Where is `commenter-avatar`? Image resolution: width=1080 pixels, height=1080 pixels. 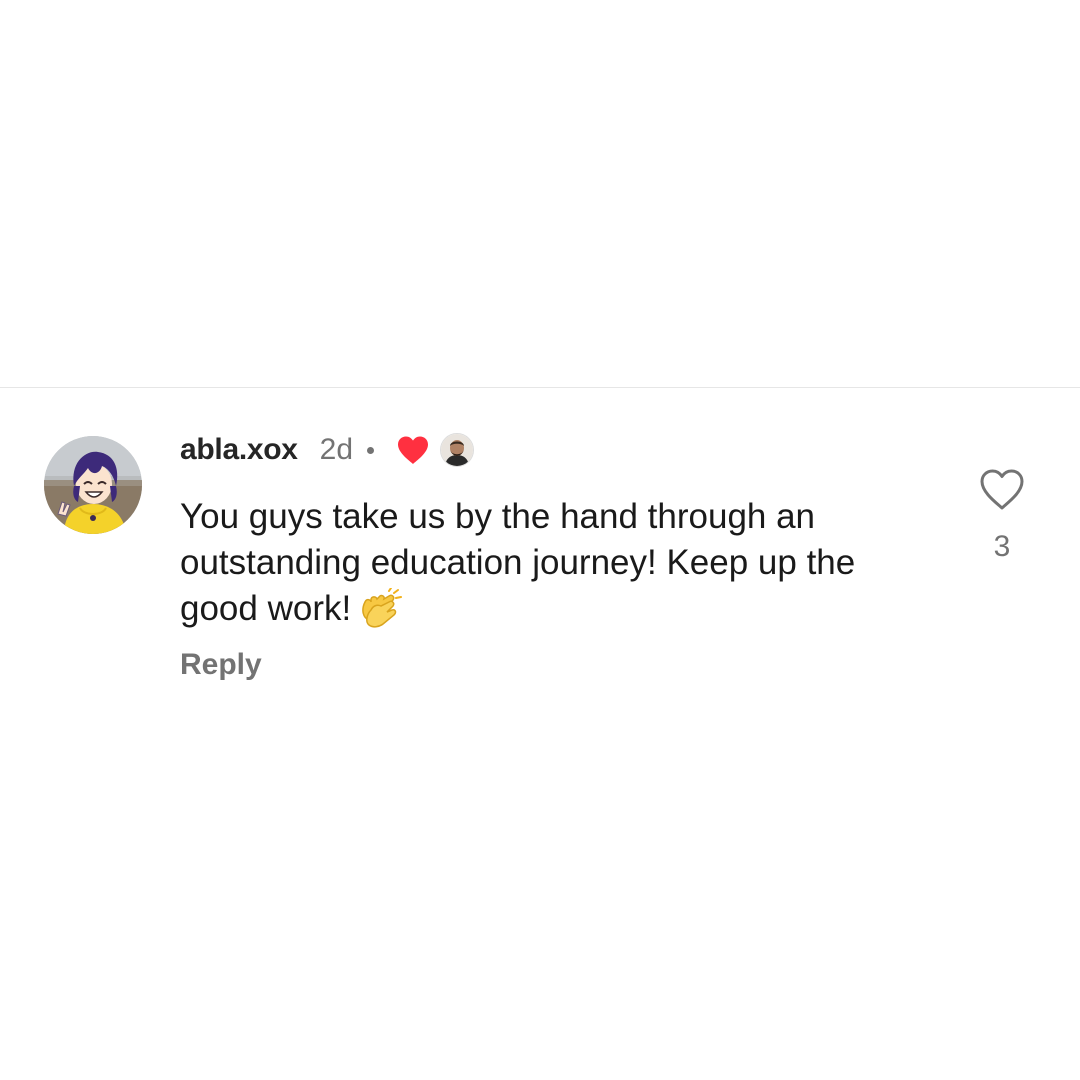 commenter-avatar is located at coordinates (93, 485).